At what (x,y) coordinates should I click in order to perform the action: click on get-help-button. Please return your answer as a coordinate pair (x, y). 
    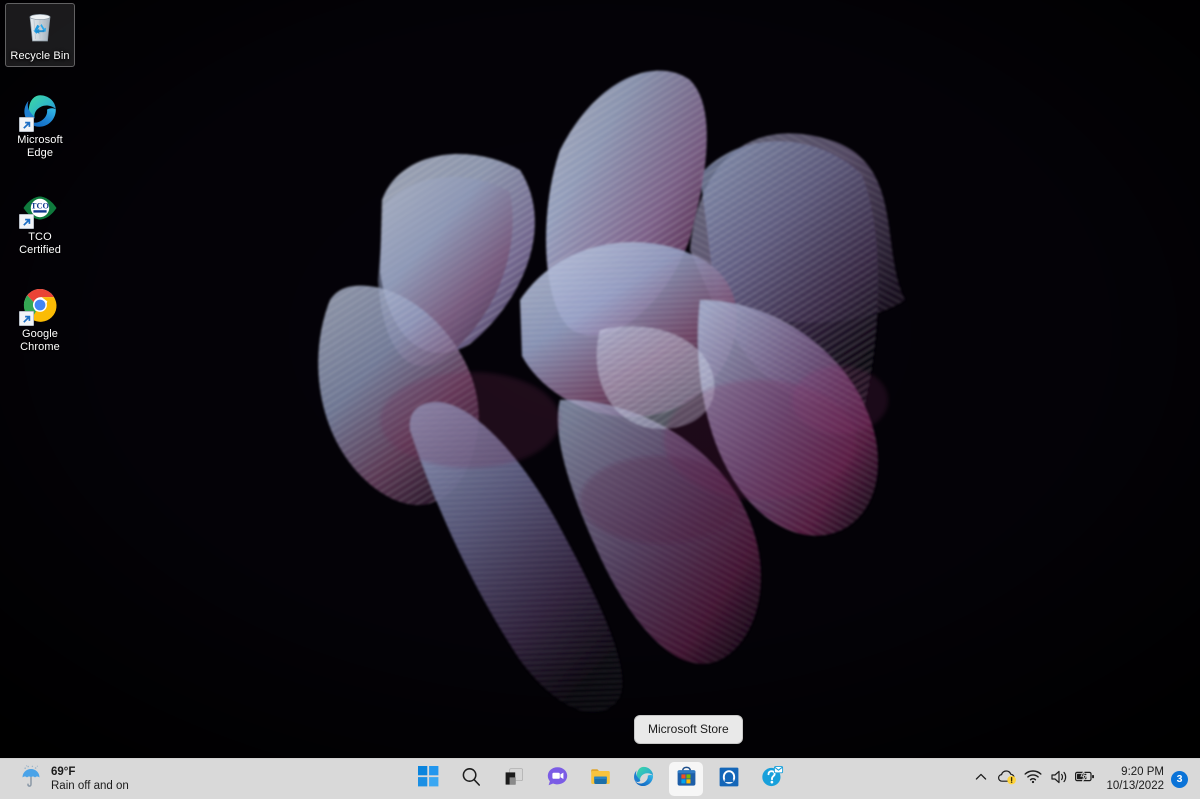
    Looking at the image, I should click on (772, 779).